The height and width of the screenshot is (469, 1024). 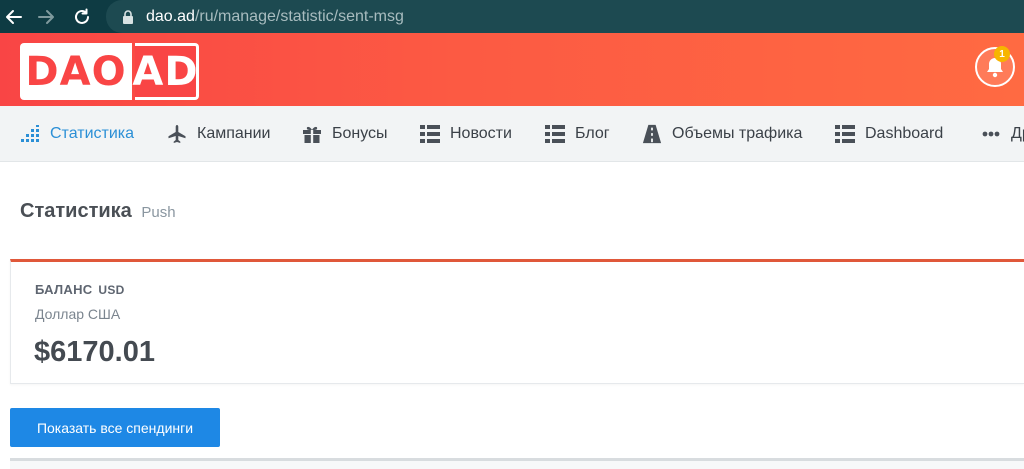 I want to click on arrow-left-icon, so click(x=14, y=16).